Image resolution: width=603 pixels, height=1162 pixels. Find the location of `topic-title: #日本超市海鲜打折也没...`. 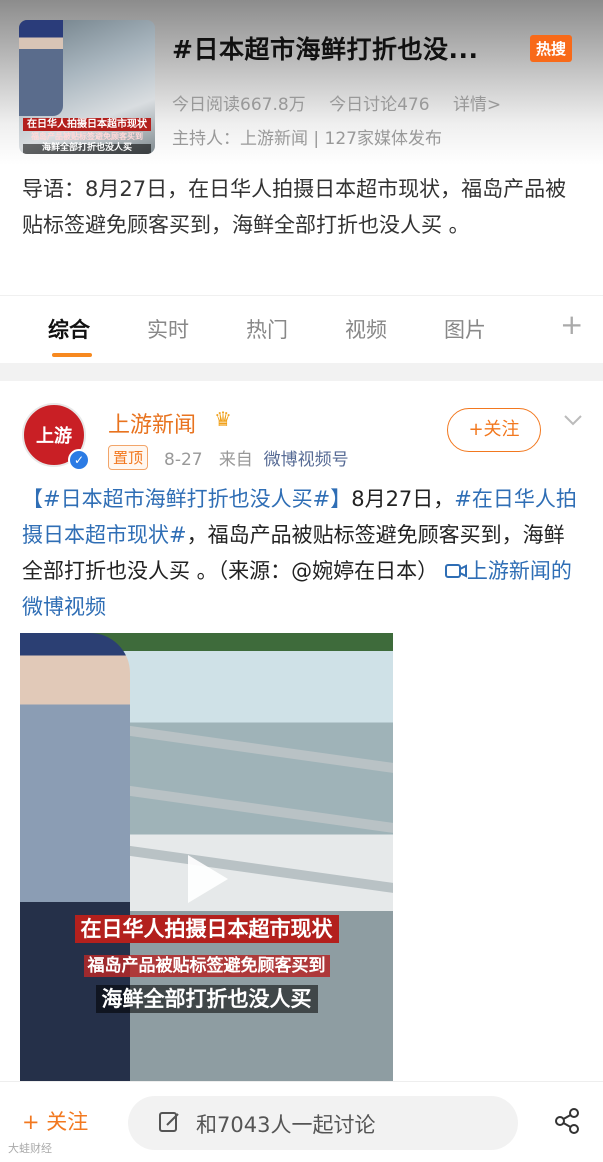

topic-title: #日本超市海鲜打折也没... is located at coordinates (325, 49).